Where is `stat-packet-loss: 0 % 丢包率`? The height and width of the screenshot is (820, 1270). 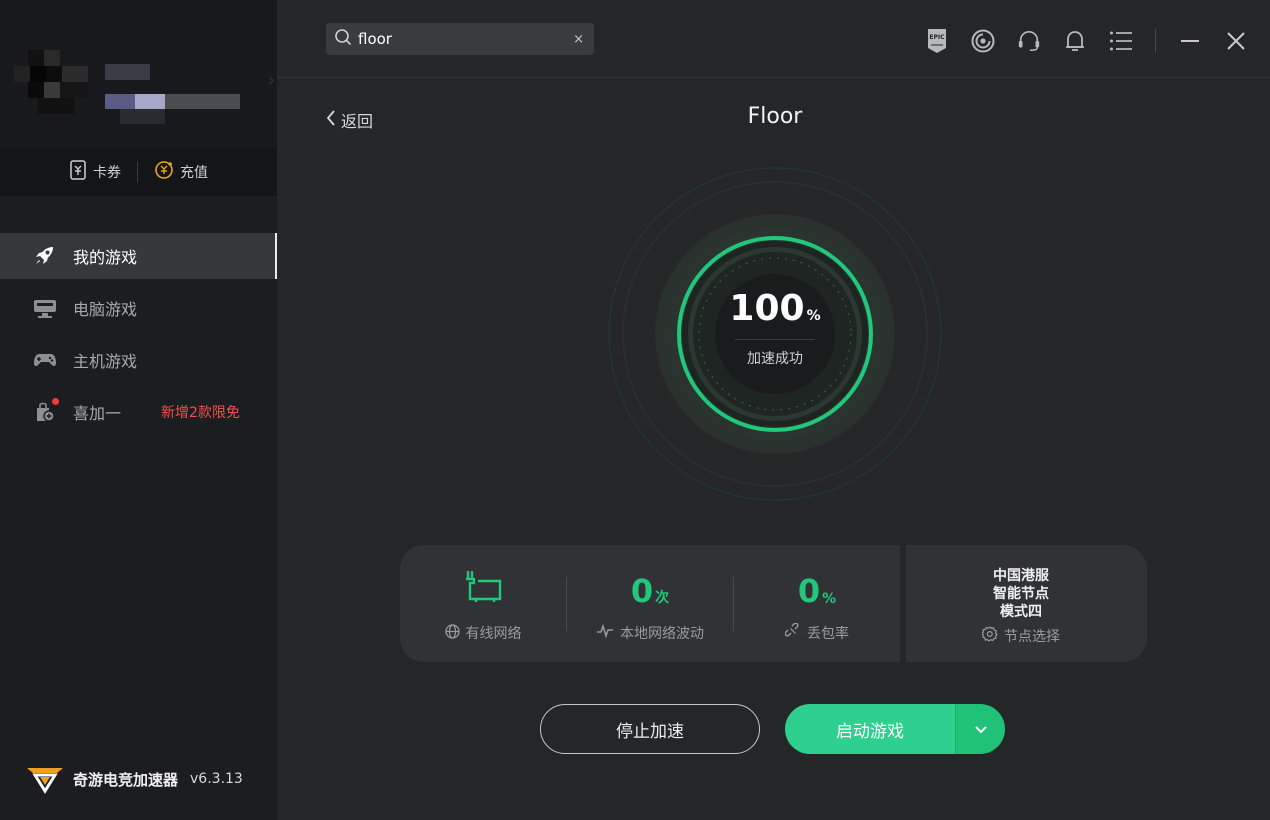
stat-packet-loss: 0 % 丢包率 is located at coordinates (817, 603).